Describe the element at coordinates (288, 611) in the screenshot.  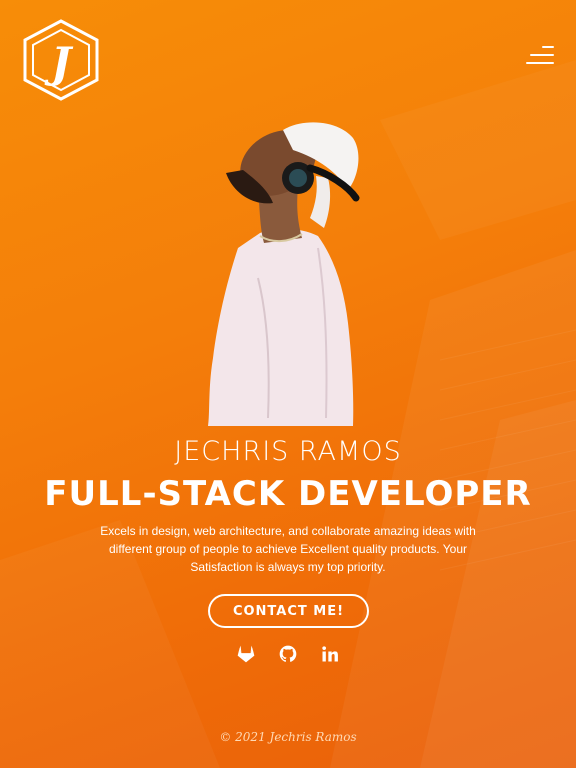
I see `contact-me-button: CONTACT ME!` at that location.